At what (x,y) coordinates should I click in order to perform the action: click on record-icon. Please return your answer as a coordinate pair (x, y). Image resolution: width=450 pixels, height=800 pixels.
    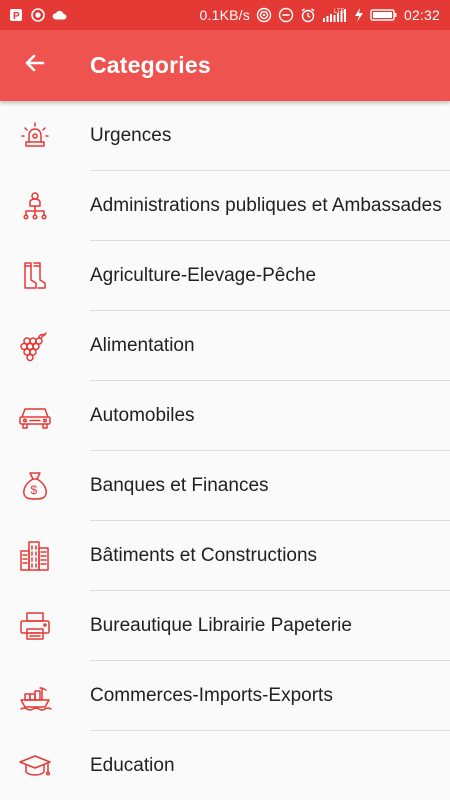
    Looking at the image, I should click on (38, 15).